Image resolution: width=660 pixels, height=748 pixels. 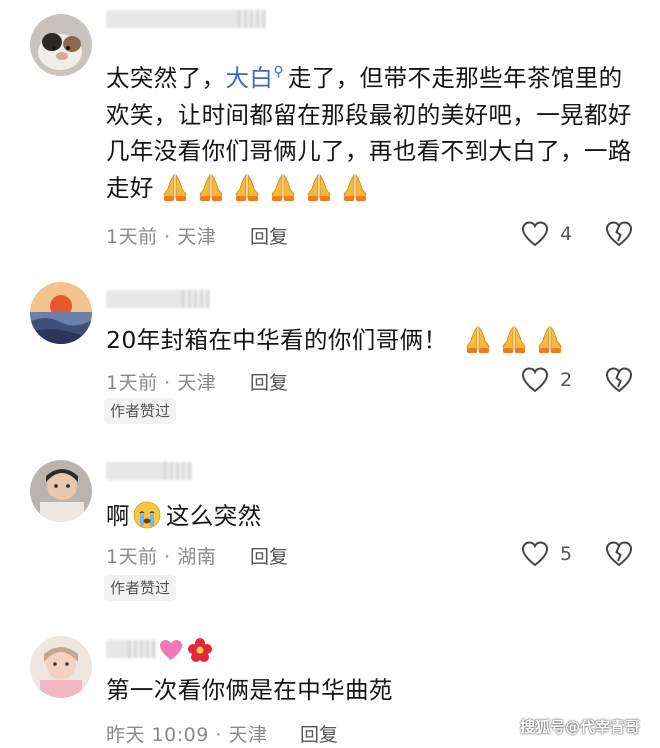 I want to click on watermark: 搜狐号@代宰青哥, so click(x=580, y=727).